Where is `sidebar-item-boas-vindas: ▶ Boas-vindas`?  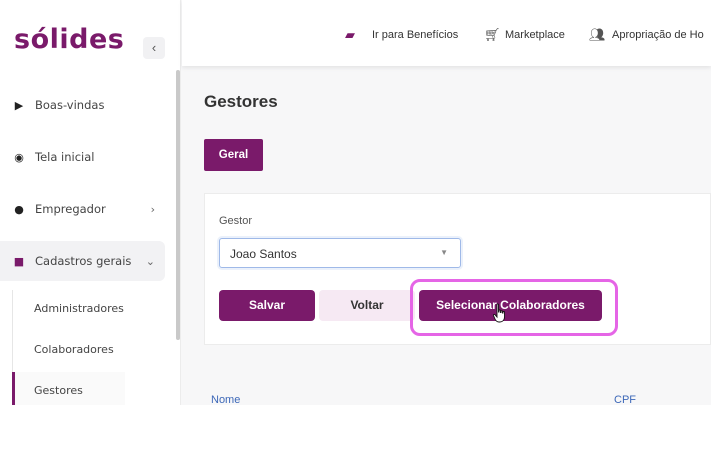 sidebar-item-boas-vindas: ▶ Boas-vindas is located at coordinates (82, 105).